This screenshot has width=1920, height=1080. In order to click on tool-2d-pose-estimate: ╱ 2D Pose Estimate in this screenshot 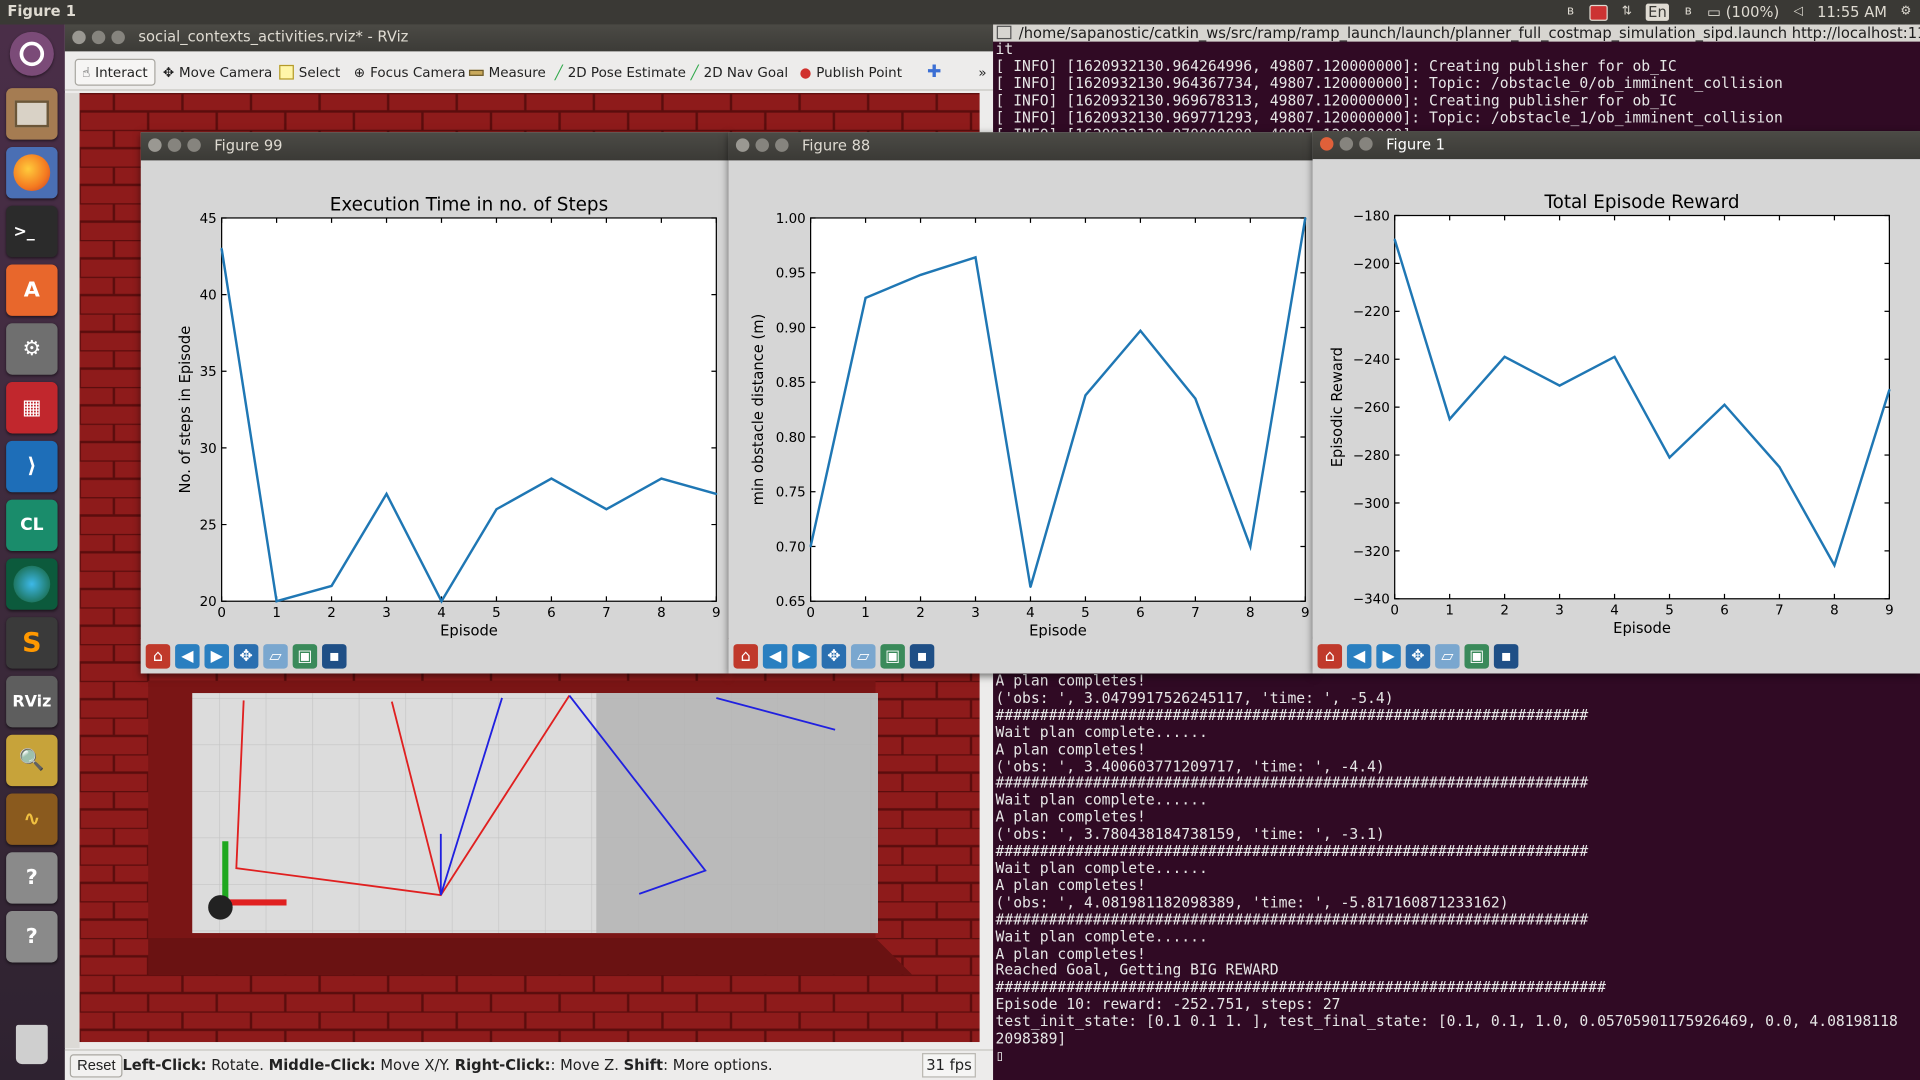, I will do `click(620, 72)`.